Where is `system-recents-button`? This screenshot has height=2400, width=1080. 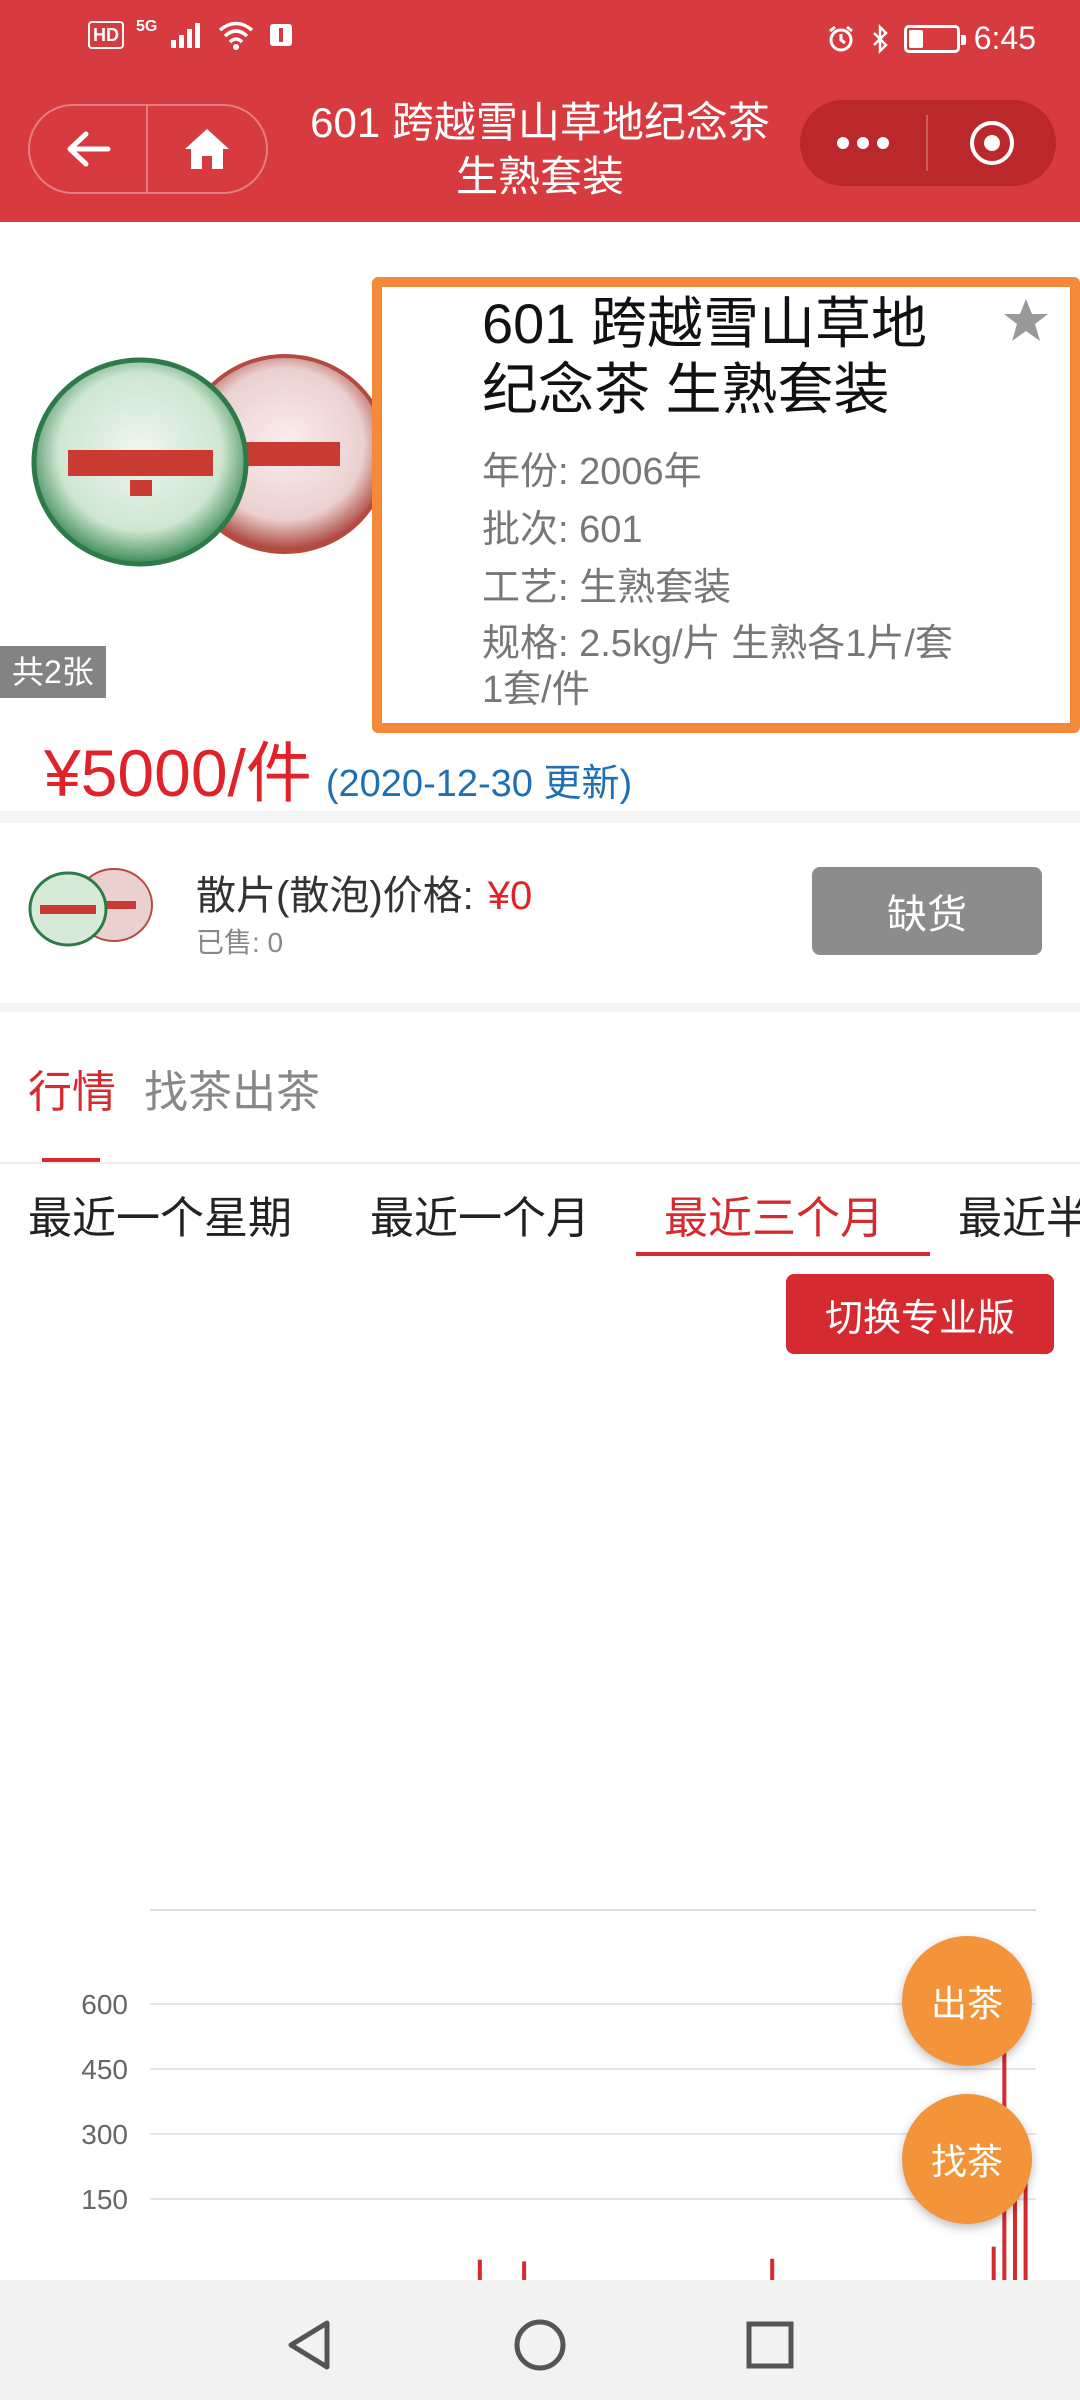
system-recents-button is located at coordinates (770, 2345).